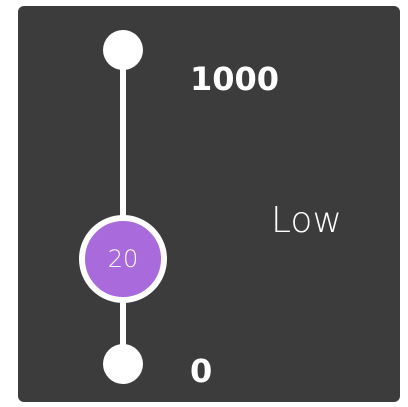  Describe the element at coordinates (235, 79) in the screenshot. I see `slider-max-label: 1000` at that location.